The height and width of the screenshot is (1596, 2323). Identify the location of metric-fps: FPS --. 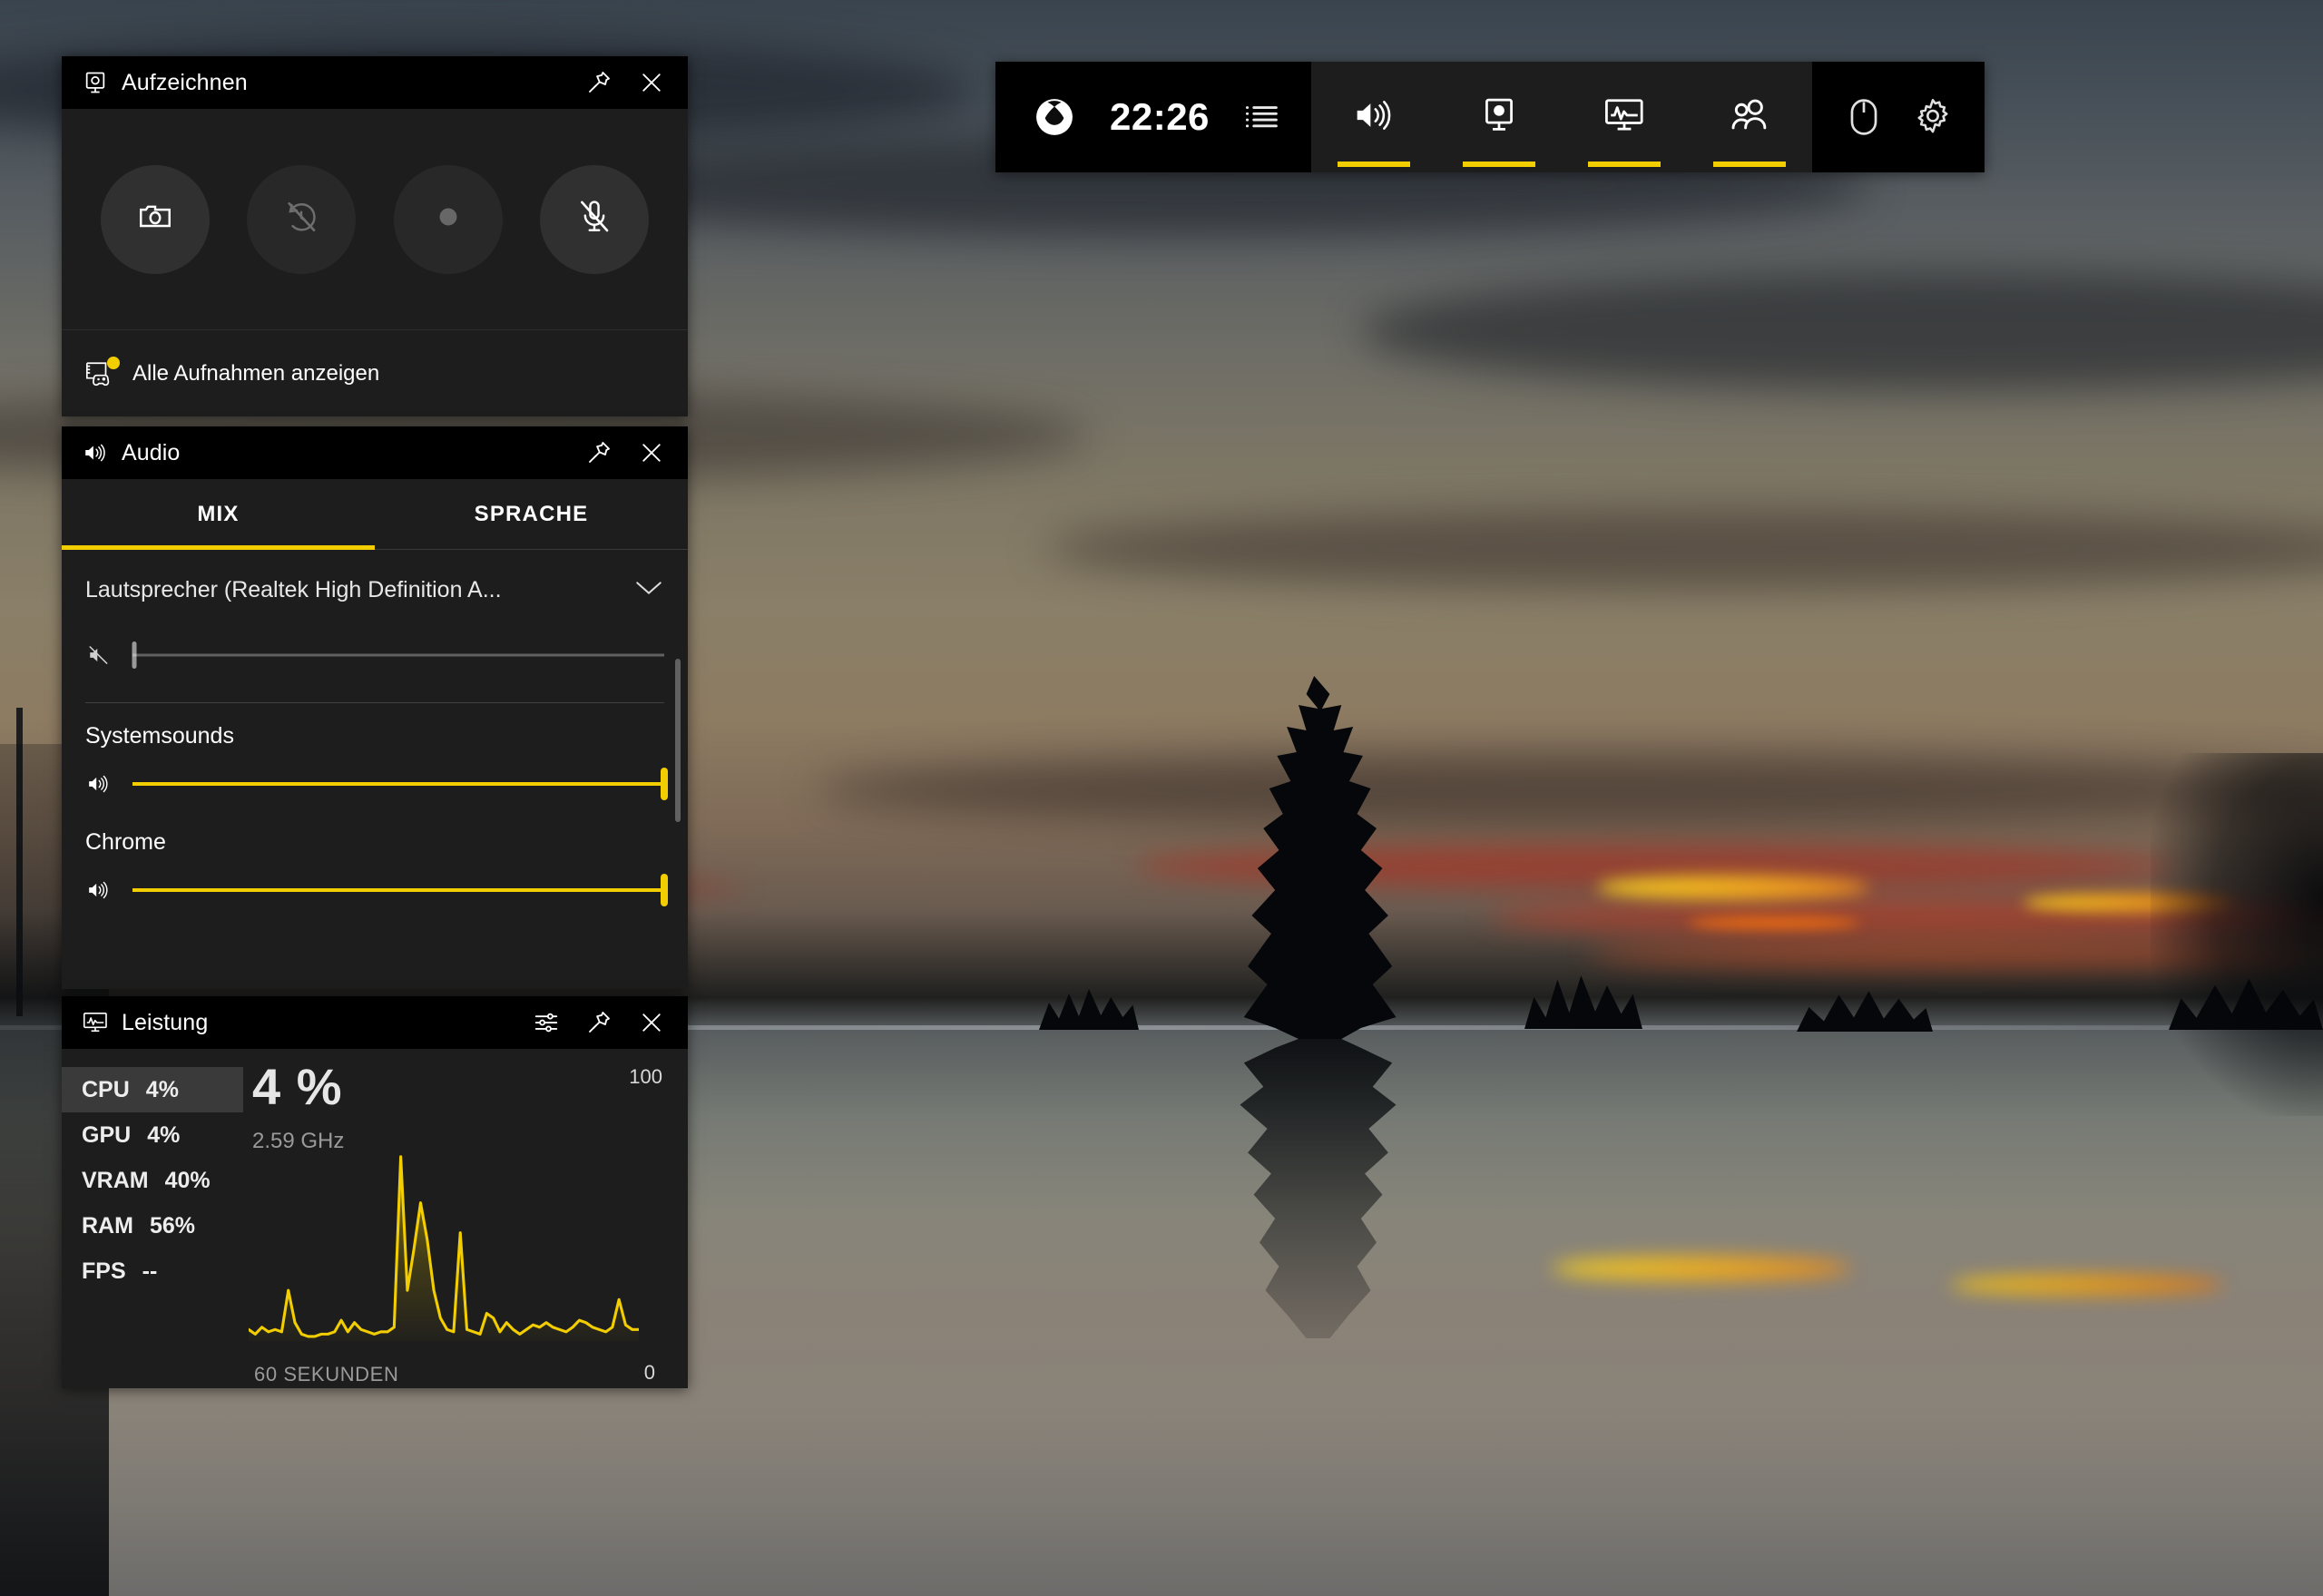
(153, 1271).